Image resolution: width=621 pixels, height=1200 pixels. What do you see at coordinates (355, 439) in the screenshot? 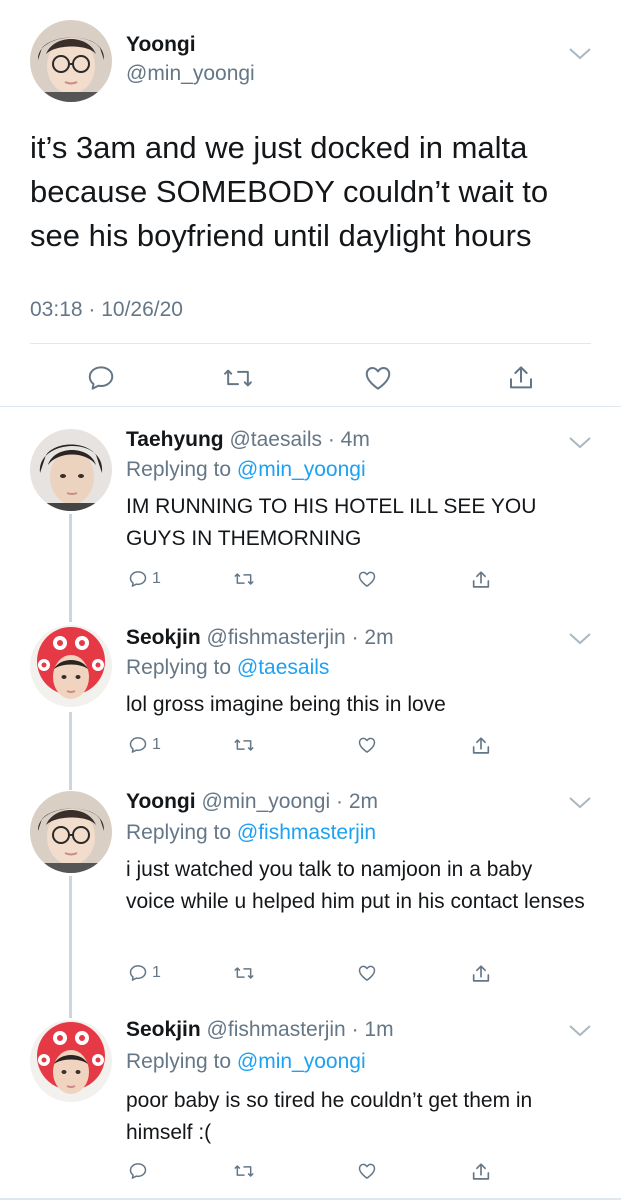
I see `reply-time: 4m` at bounding box center [355, 439].